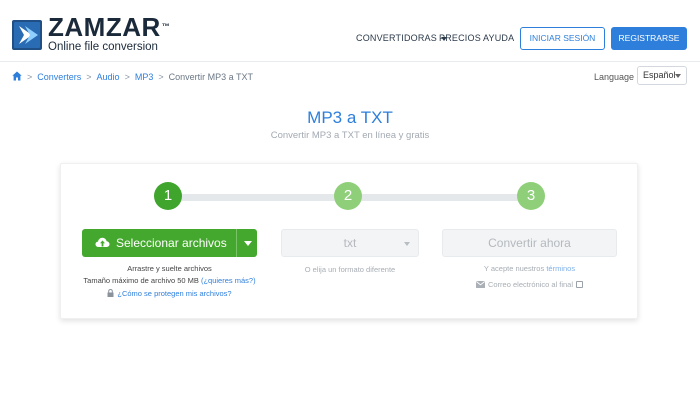 This screenshot has height=400, width=700. Describe the element at coordinates (141, 280) in the screenshot. I see `max-size-text: Tamaño máximo de archivo 50 MB` at that location.